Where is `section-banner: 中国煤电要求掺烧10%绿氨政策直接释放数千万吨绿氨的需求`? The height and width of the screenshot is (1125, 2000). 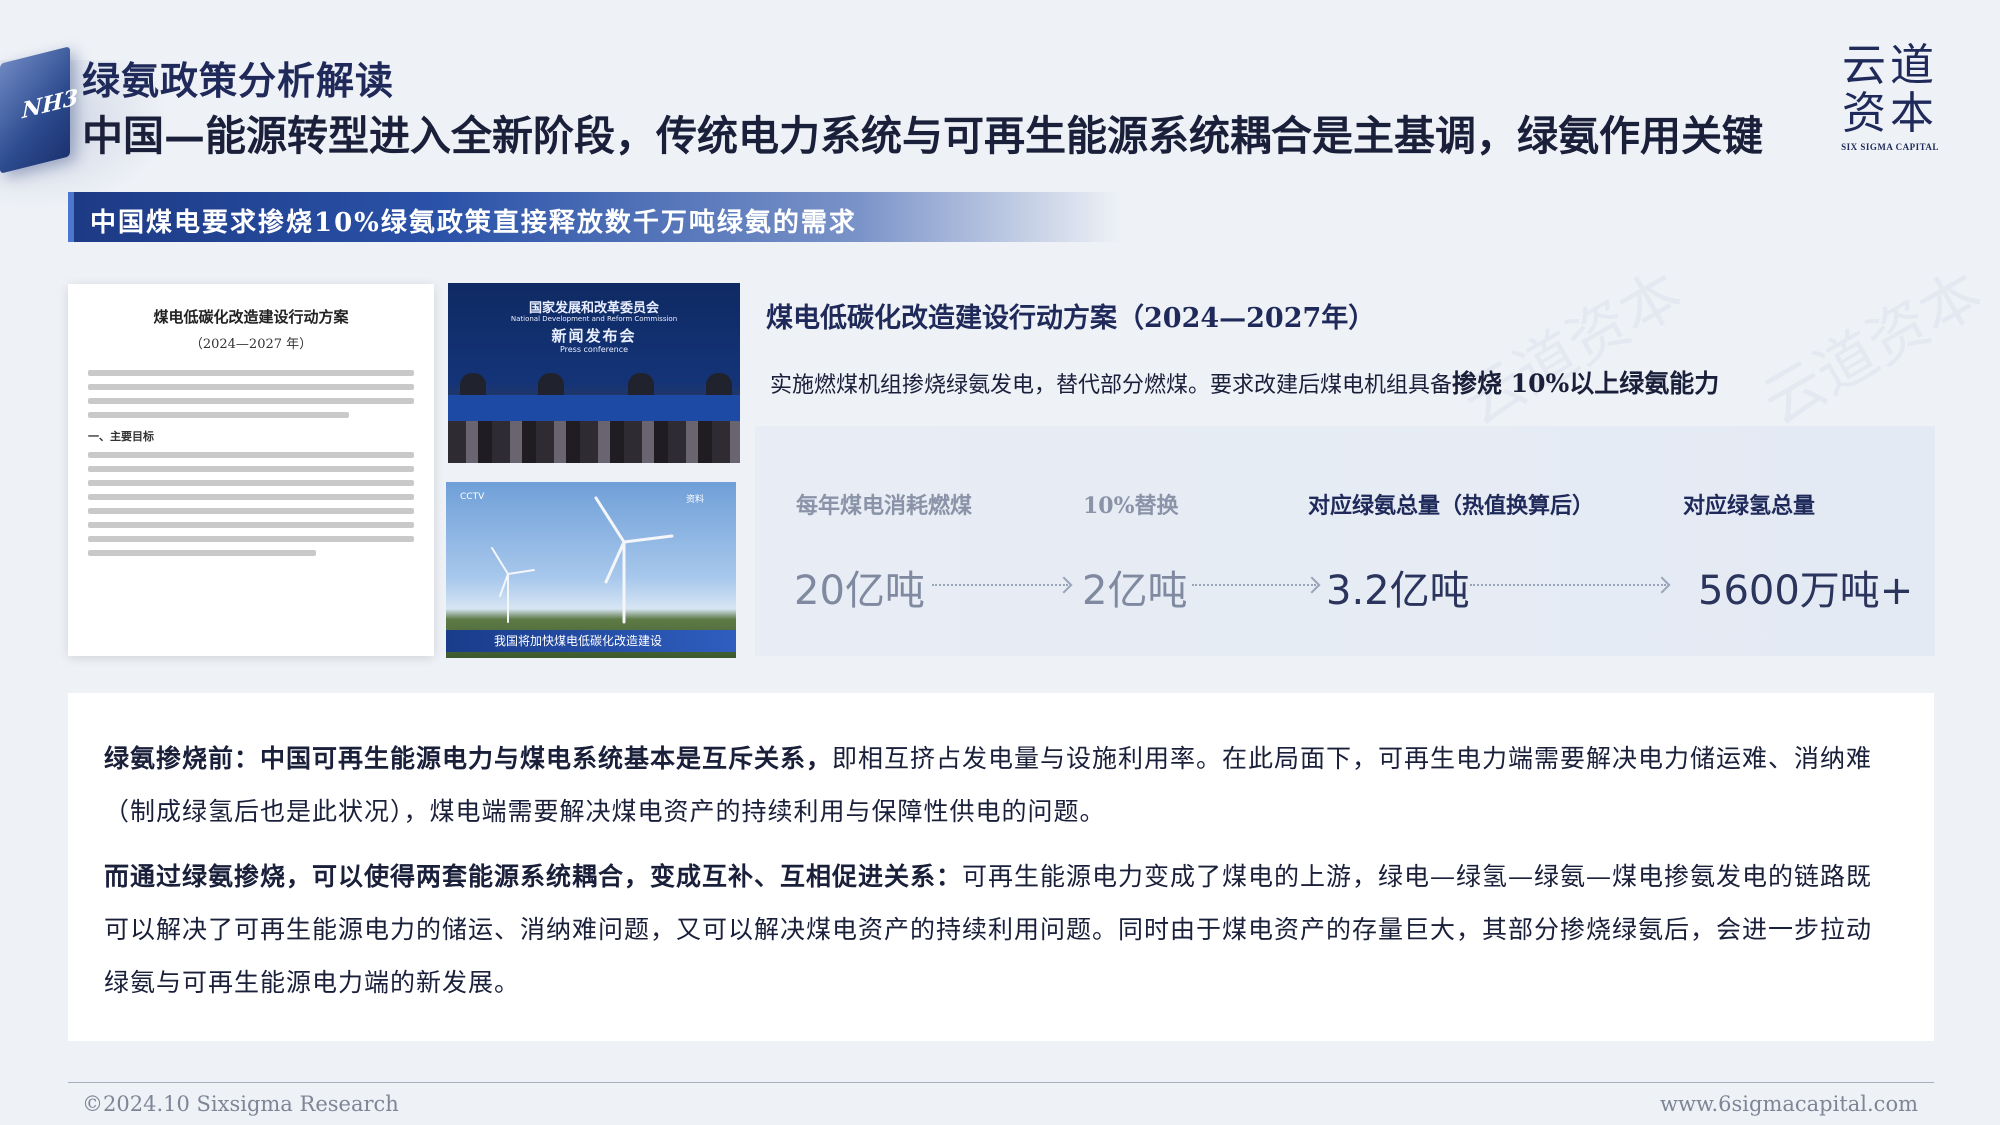 section-banner: 中国煤电要求掺烧10%绿氨政策直接释放数千万吨绿氨的需求 is located at coordinates (594, 217).